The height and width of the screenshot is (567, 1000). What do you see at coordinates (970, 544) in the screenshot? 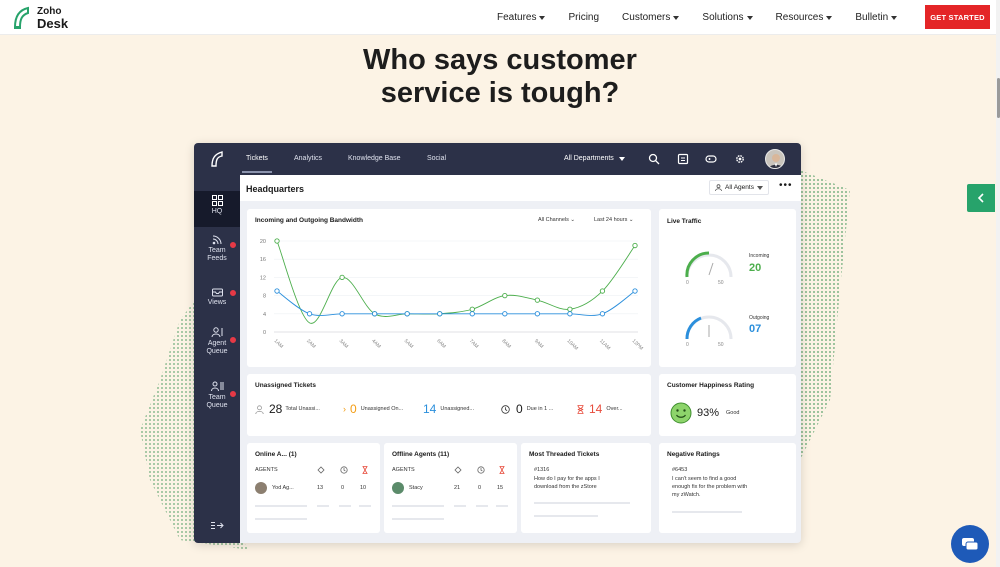
I see `chat-button` at bounding box center [970, 544].